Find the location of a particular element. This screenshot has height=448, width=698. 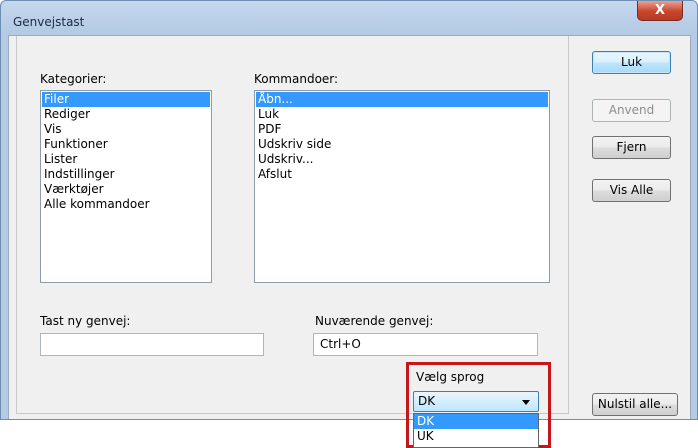

new-shortcut-label: Tast ny genvej: is located at coordinates (85, 321).